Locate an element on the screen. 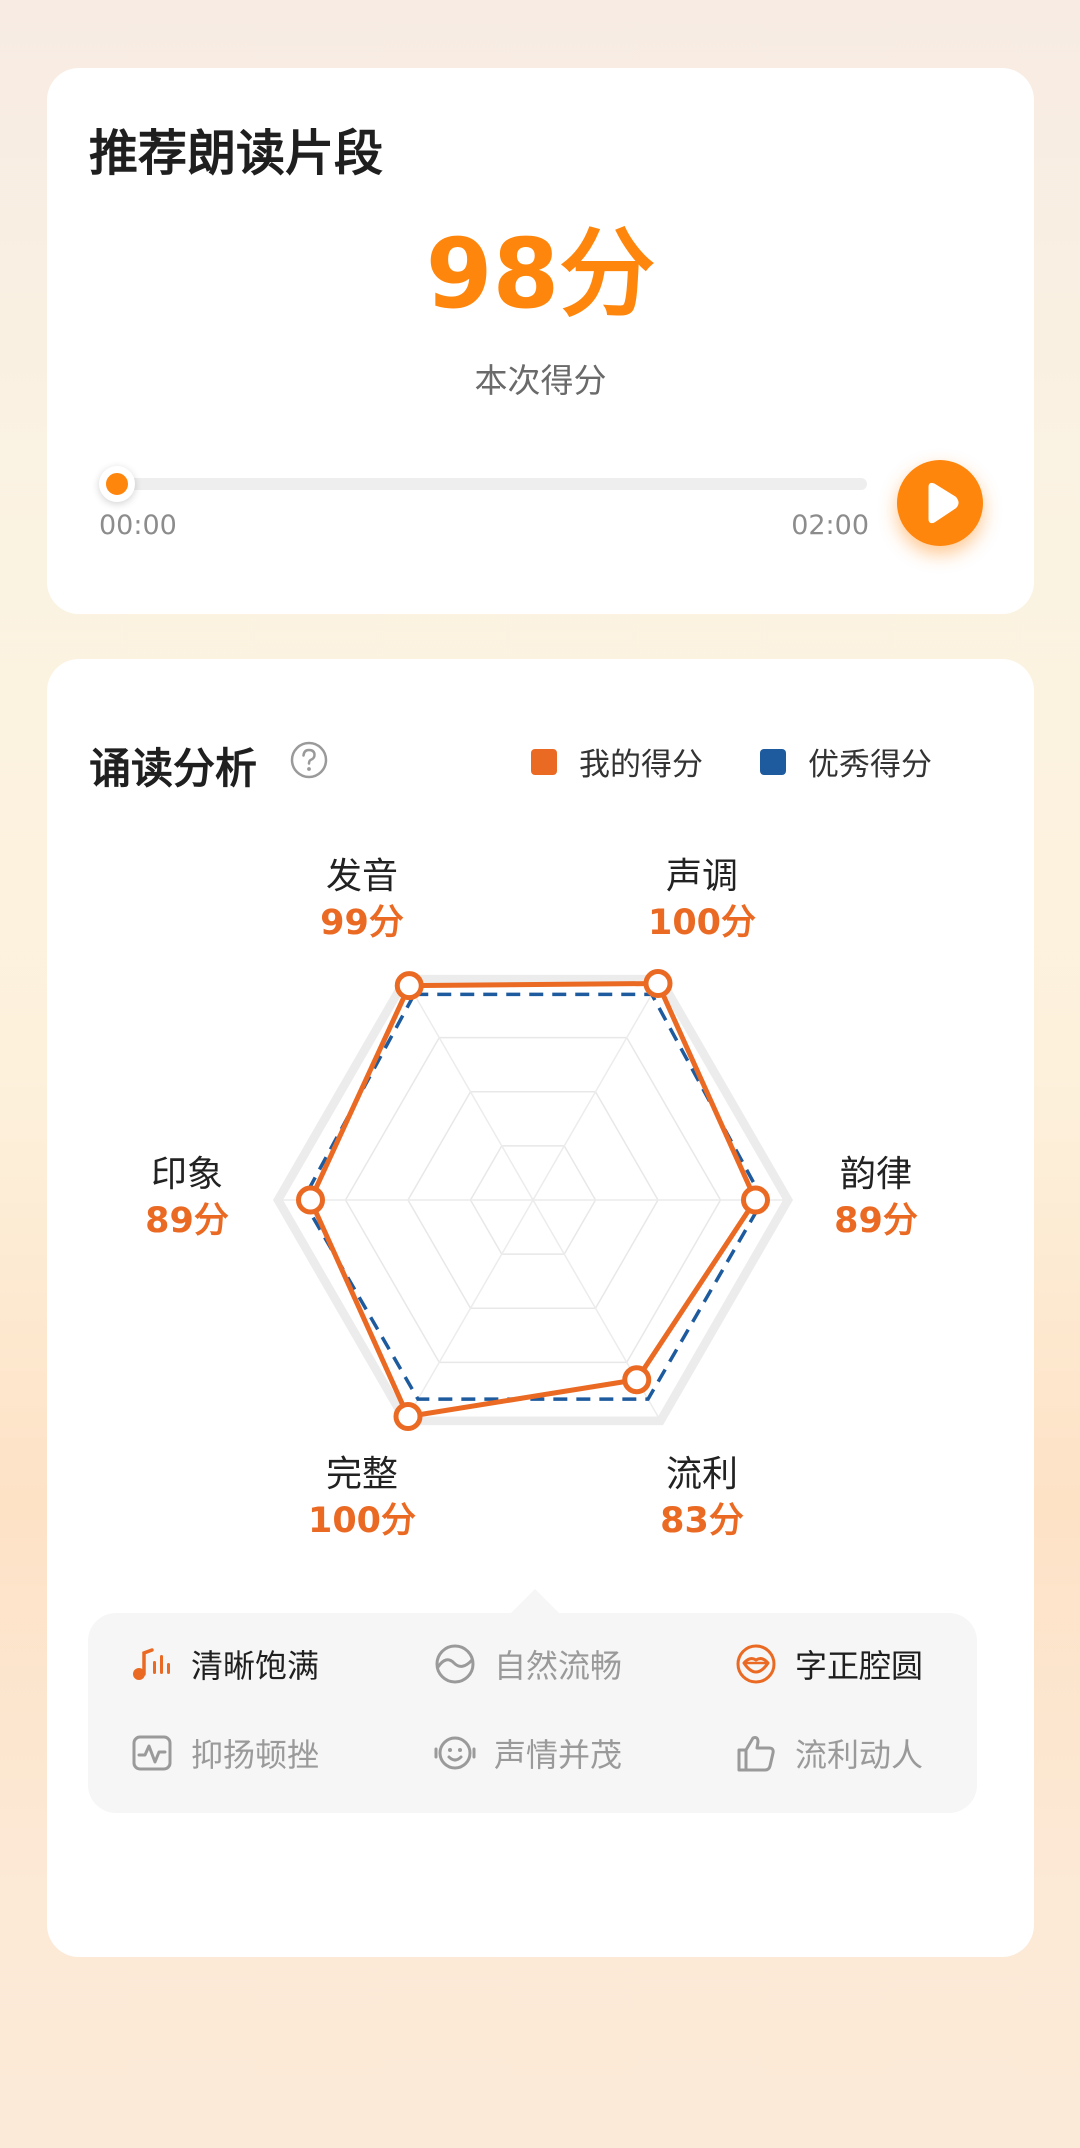  axis-label: 印象 is located at coordinates (187, 1174).